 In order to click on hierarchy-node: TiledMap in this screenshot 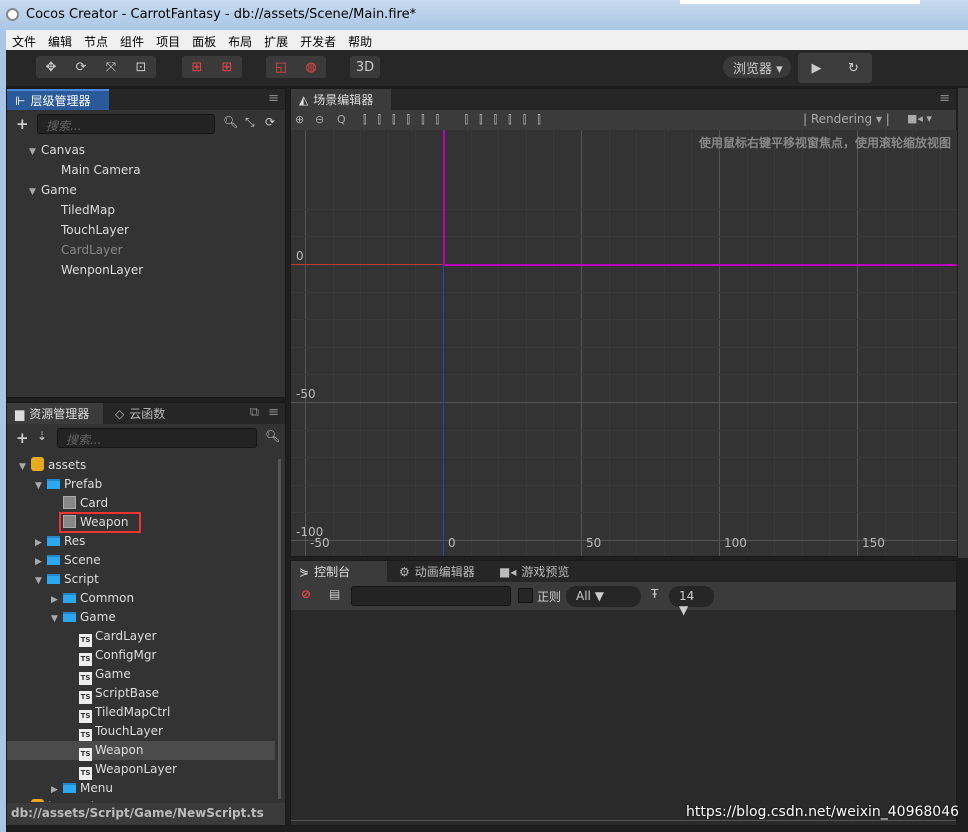, I will do `click(146, 210)`.